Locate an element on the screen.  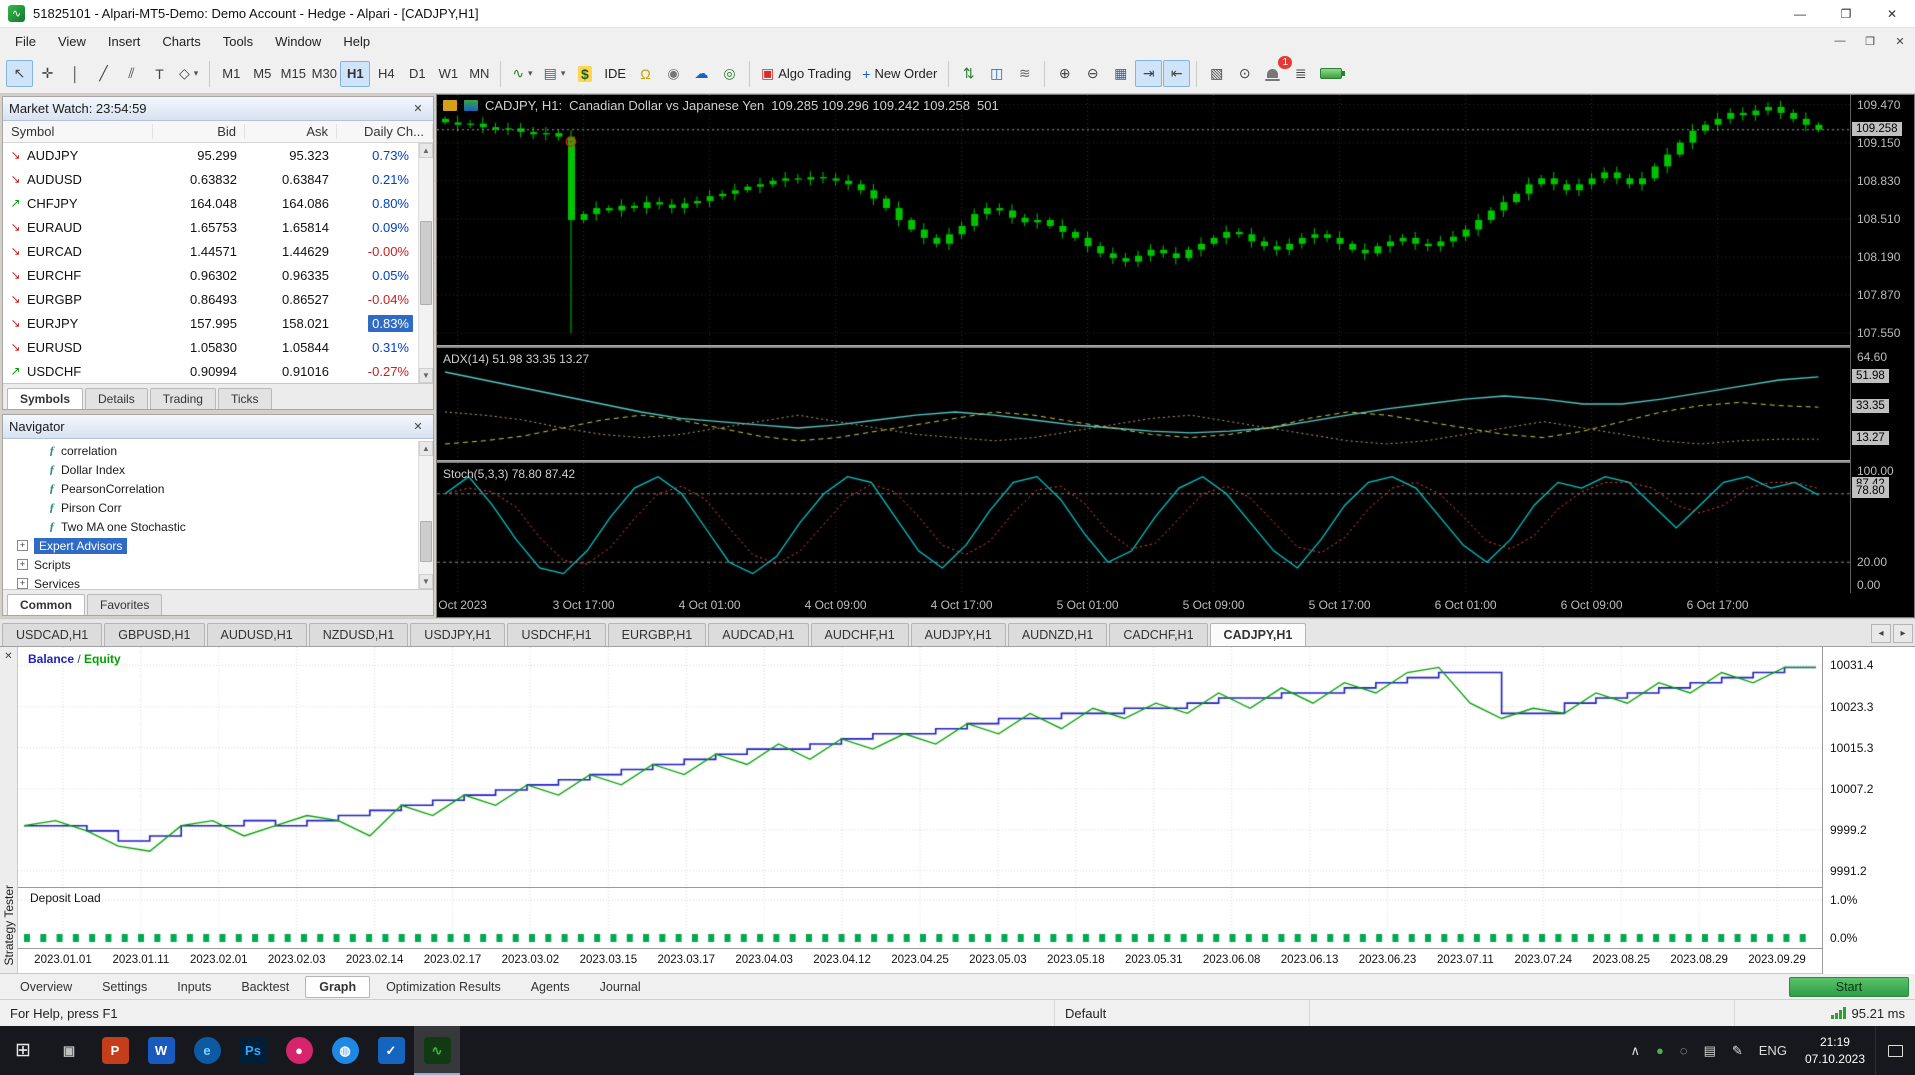
chart-objects-icon: ▤ ▾ is located at coordinates (555, 73).